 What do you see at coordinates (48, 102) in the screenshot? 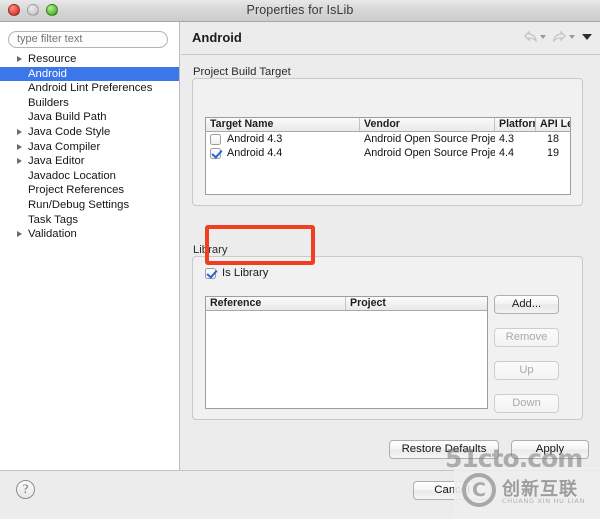
I see `sidebar-item-label: Builders` at bounding box center [48, 102].